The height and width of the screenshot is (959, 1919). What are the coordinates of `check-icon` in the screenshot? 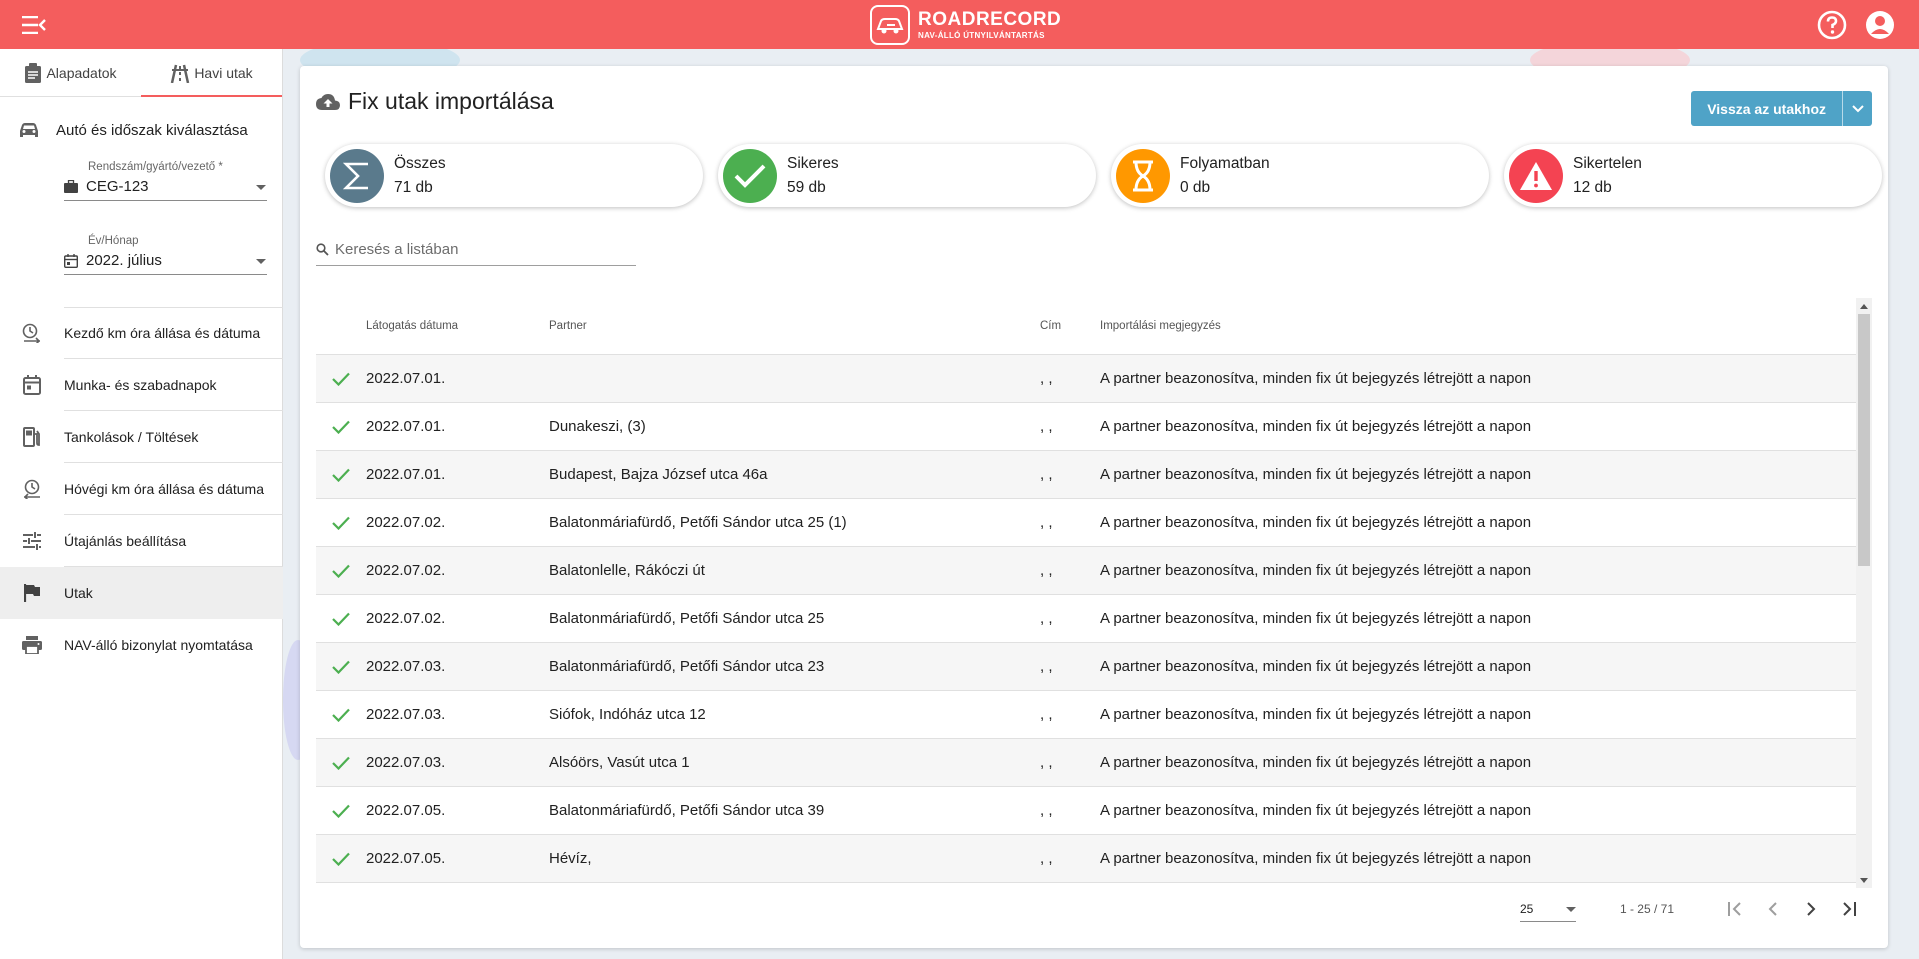 It's located at (750, 175).